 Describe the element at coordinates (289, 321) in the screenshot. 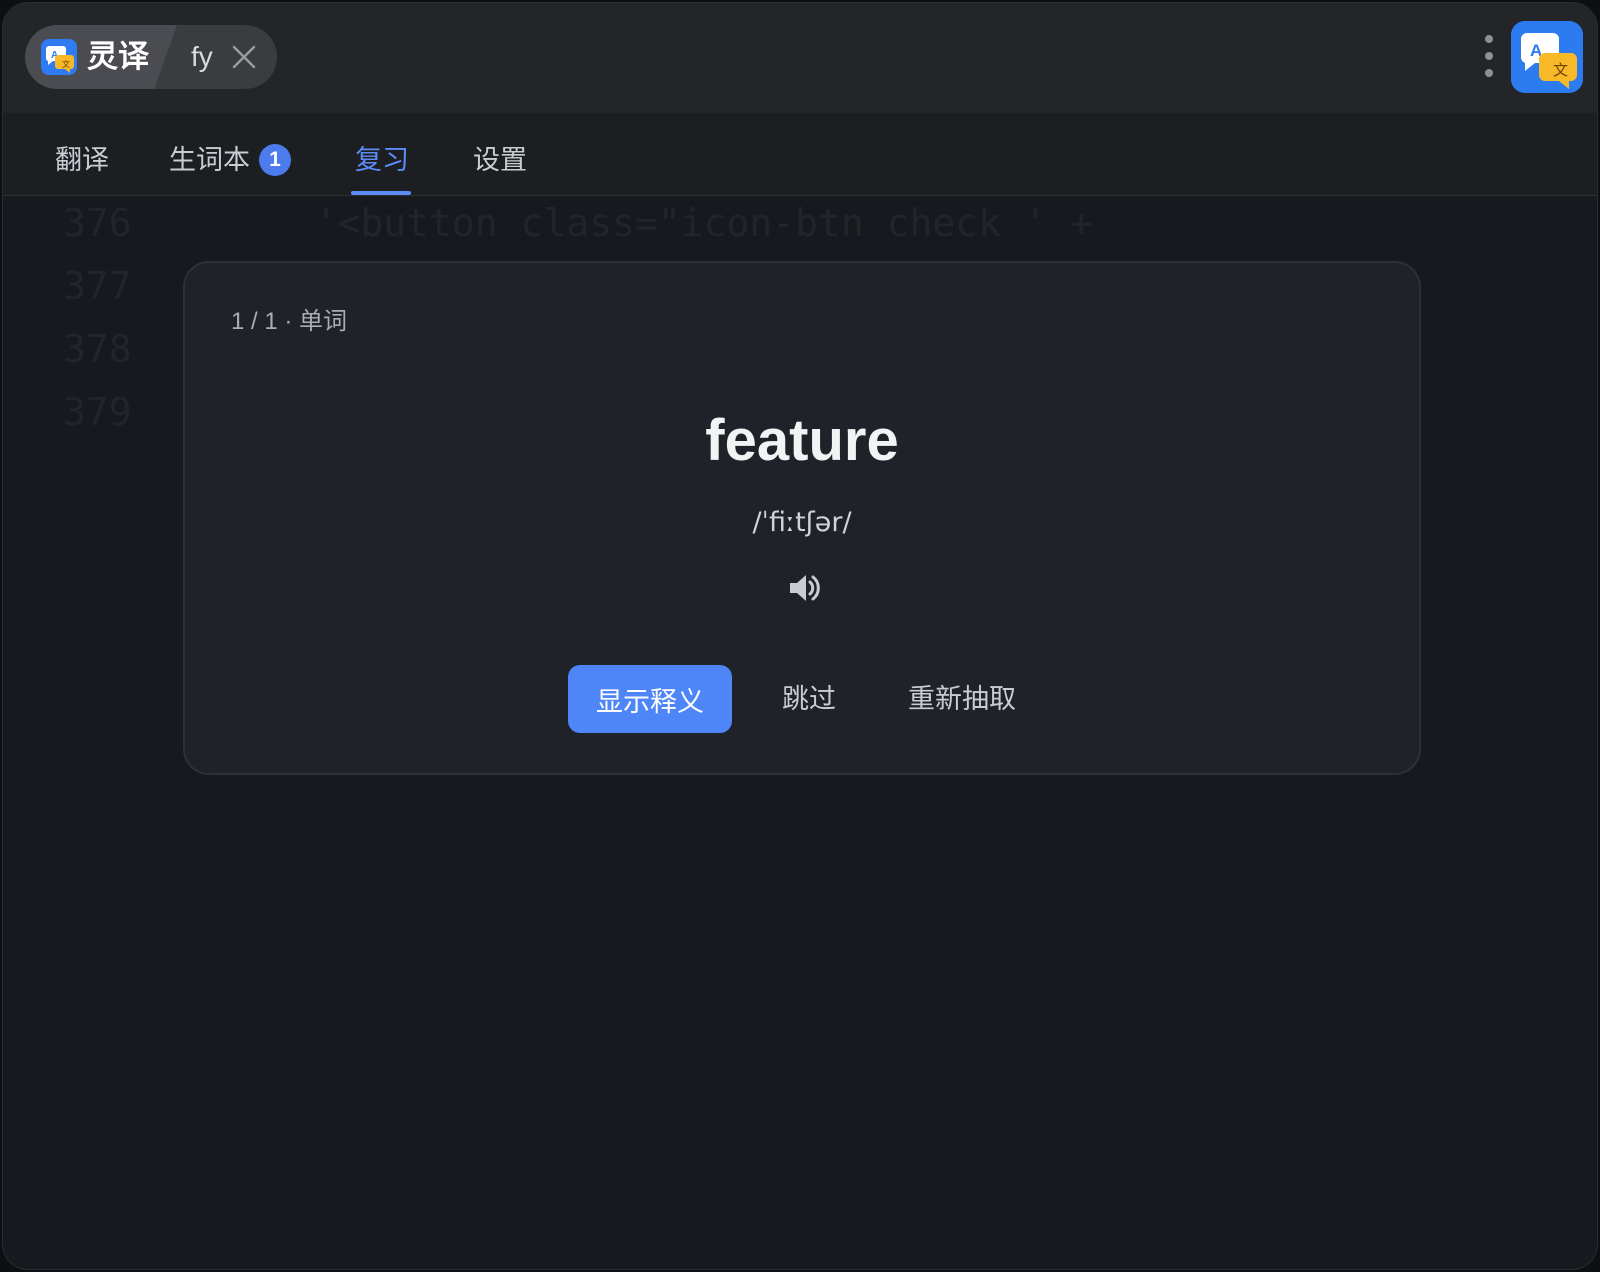

I see `review-progress: 1 / 1 · 单词` at that location.